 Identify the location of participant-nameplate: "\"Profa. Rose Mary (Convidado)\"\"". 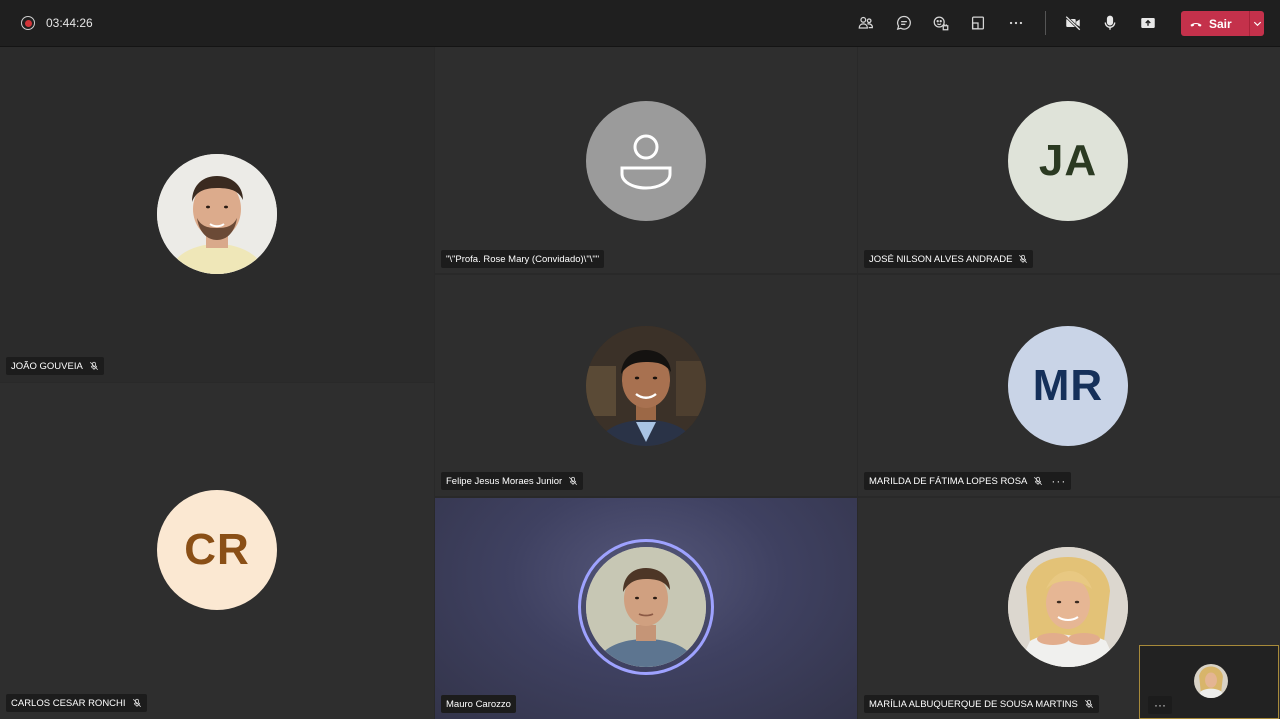
(523, 259).